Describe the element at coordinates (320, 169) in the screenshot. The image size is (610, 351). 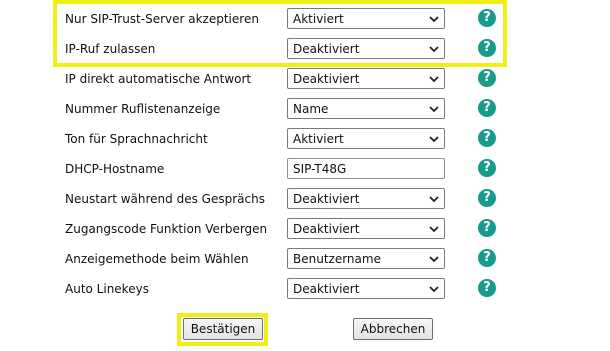
I see `input-value: SIP-T48G` at that location.